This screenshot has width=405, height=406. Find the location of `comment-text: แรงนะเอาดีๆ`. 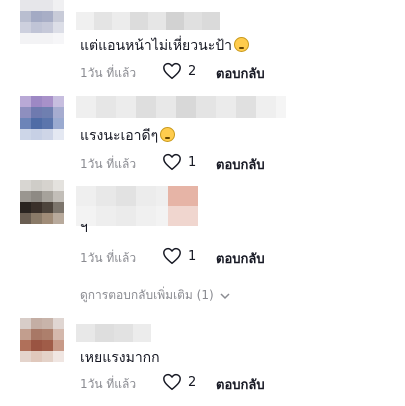

comment-text: แรงนะเอาดีๆ is located at coordinates (128, 136).